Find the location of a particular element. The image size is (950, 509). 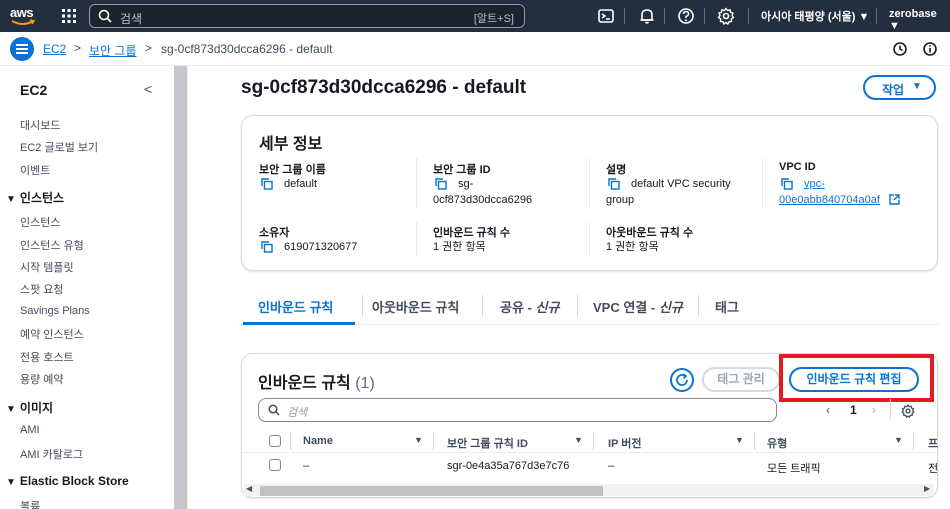

sidebar-item-ami: AMI is located at coordinates (30, 430).